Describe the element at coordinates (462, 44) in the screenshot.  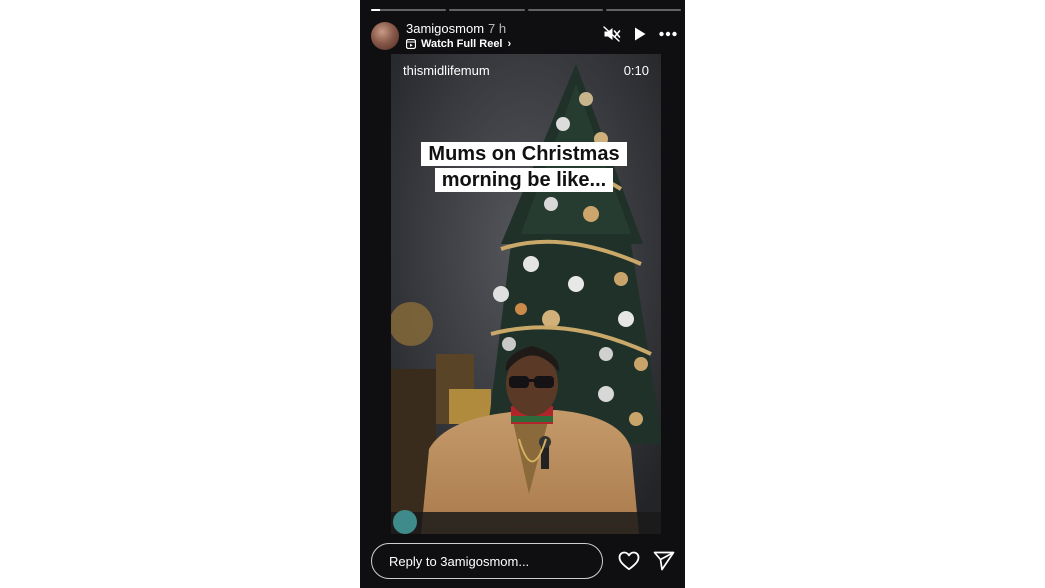
I see `reel-link-label: Watch Full Reel` at that location.